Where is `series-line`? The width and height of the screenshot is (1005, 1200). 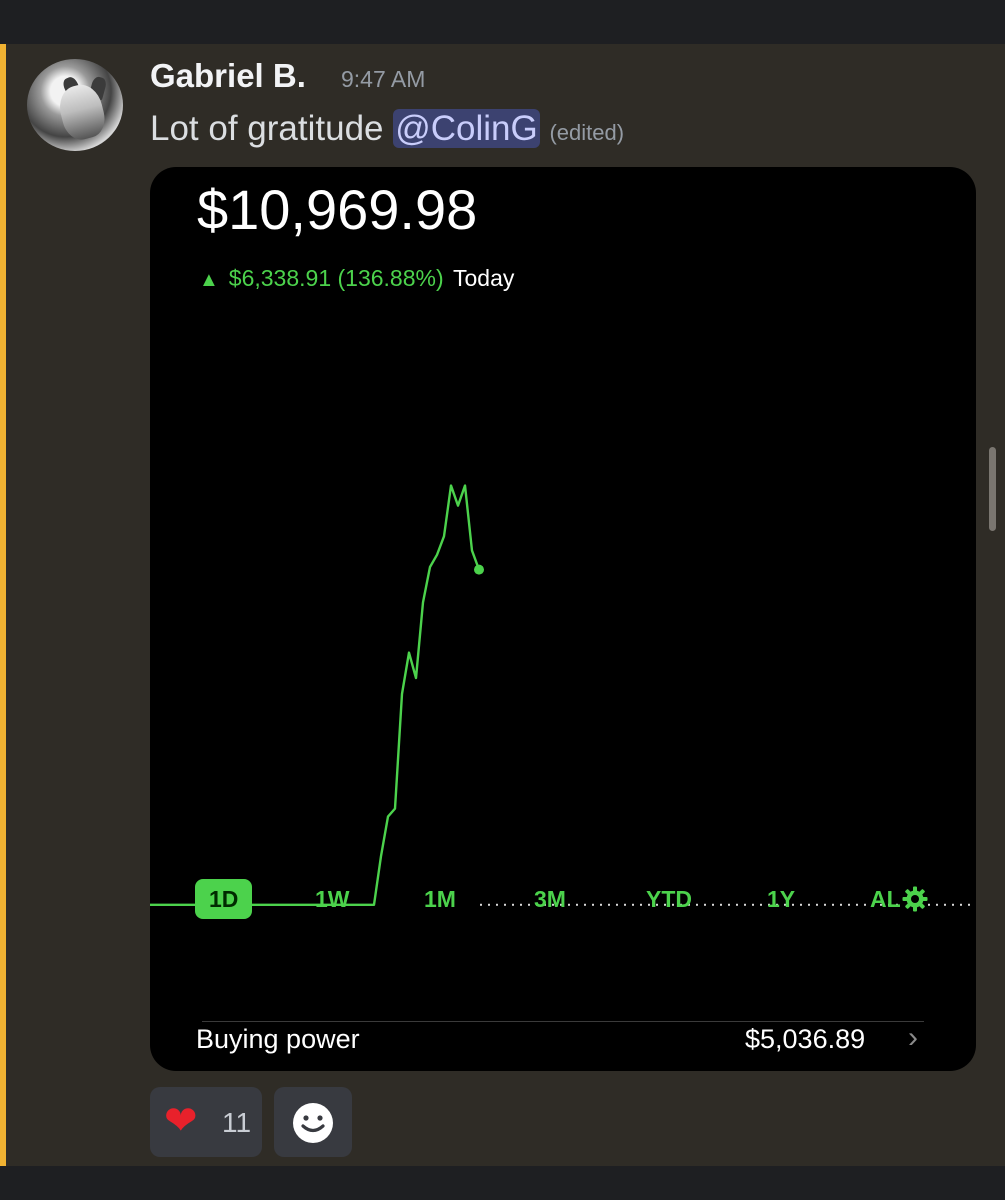 series-line is located at coordinates (315, 695).